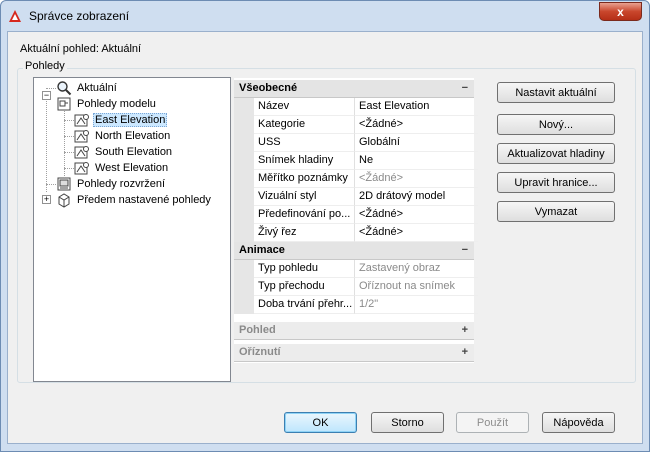 The image size is (650, 452). What do you see at coordinates (356, 215) in the screenshot?
I see `property-row: Předefinování po... <Žádné>` at bounding box center [356, 215].